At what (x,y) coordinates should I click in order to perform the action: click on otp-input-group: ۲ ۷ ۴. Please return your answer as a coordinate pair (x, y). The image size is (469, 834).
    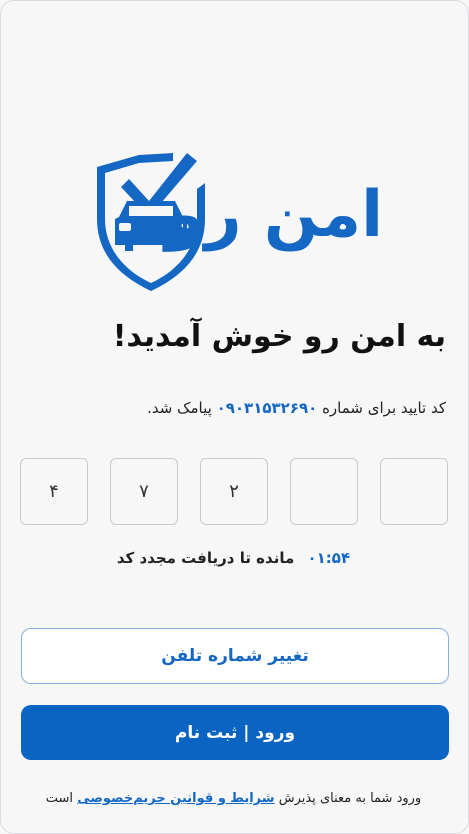
    Looking at the image, I should click on (235, 492).